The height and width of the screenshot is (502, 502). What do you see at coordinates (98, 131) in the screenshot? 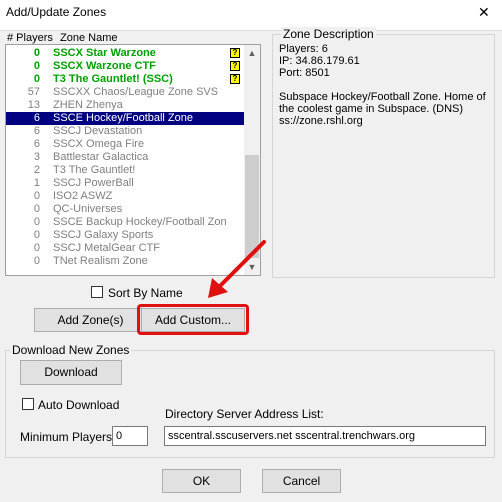
I see `zone-name: SSCJ Devastation` at bounding box center [98, 131].